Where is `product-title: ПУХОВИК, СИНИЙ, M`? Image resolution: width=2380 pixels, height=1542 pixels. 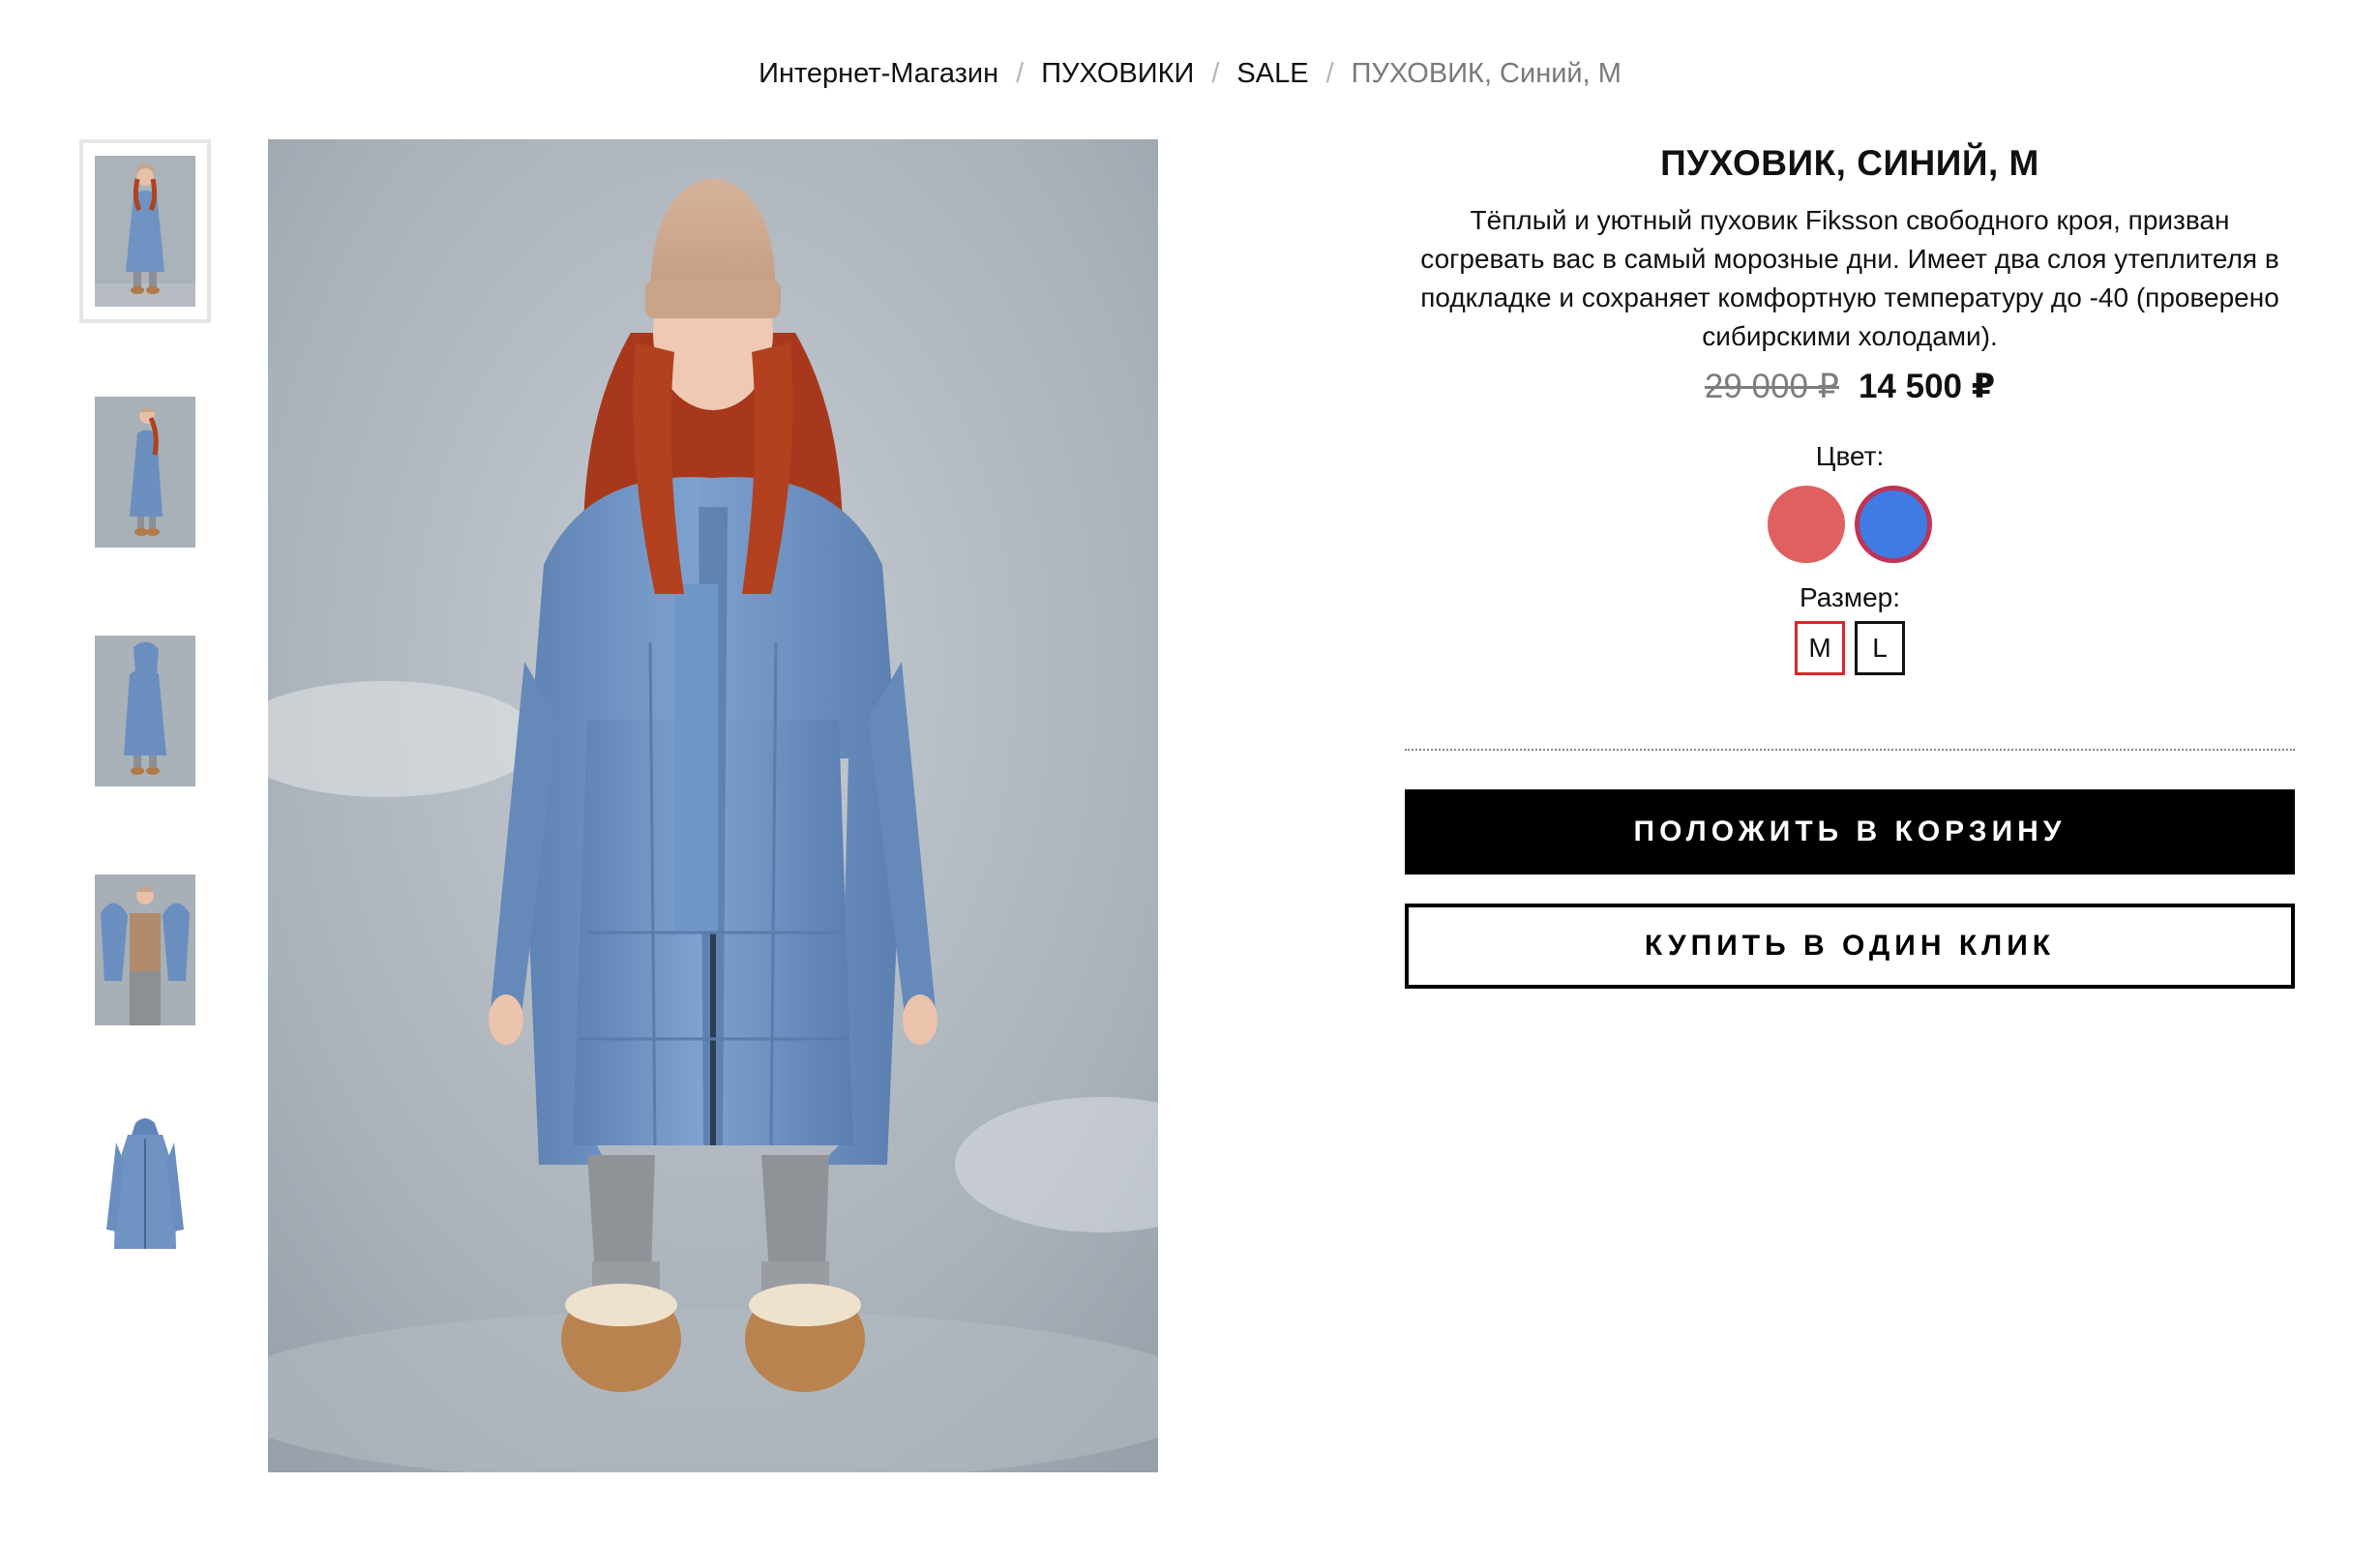 product-title: ПУХОВИК, СИНИЙ, M is located at coordinates (1850, 163).